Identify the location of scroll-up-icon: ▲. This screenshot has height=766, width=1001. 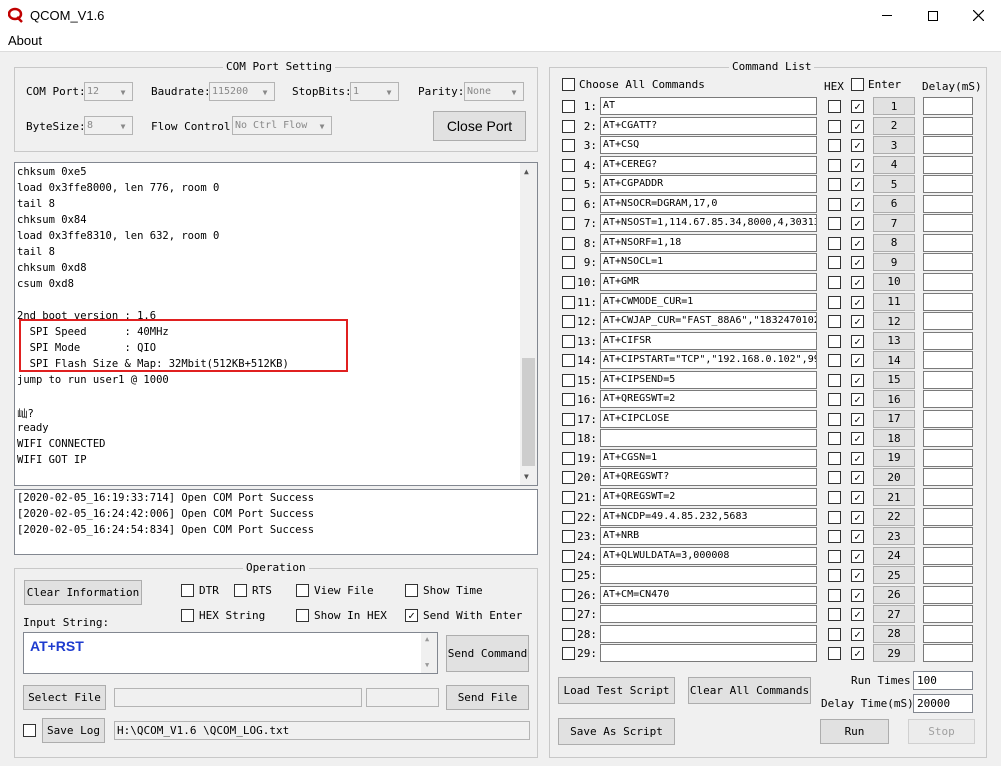
(526, 171).